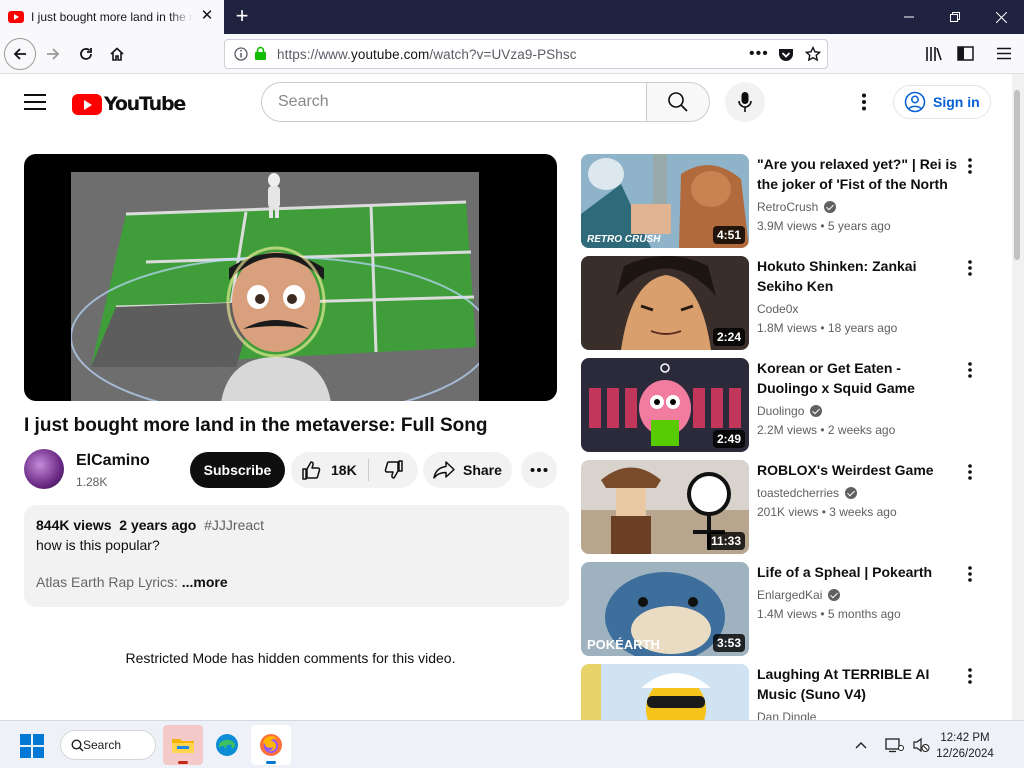  What do you see at coordinates (86, 54) in the screenshot?
I see `reload-button` at bounding box center [86, 54].